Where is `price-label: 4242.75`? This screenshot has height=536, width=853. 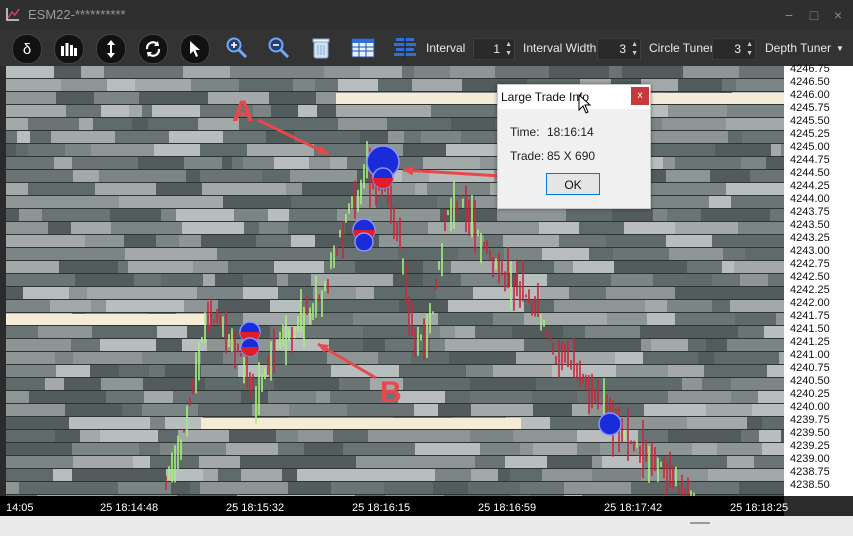 price-label: 4242.75 is located at coordinates (810, 264).